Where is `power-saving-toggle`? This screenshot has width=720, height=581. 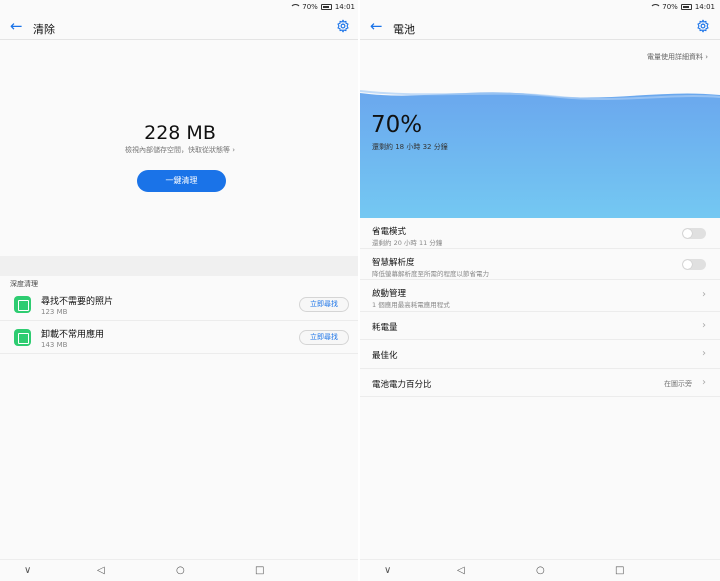 power-saving-toggle is located at coordinates (694, 233).